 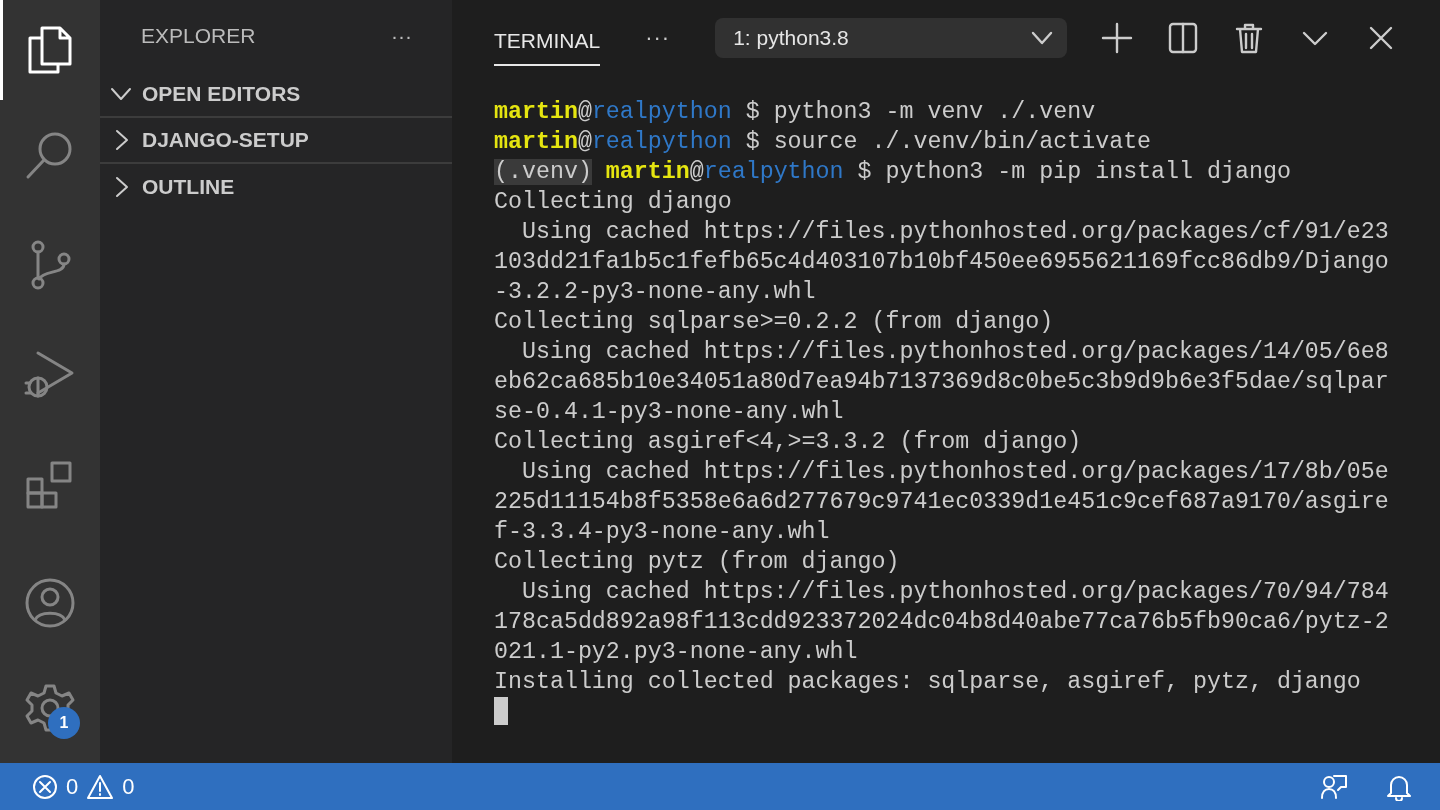 What do you see at coordinates (942, 622) in the screenshot?
I see `terminal-output-line: 178ca5dd892a98f113cdd923372024dc04b8d40abe77ca76b5fb90ca6/pytz-2` at bounding box center [942, 622].